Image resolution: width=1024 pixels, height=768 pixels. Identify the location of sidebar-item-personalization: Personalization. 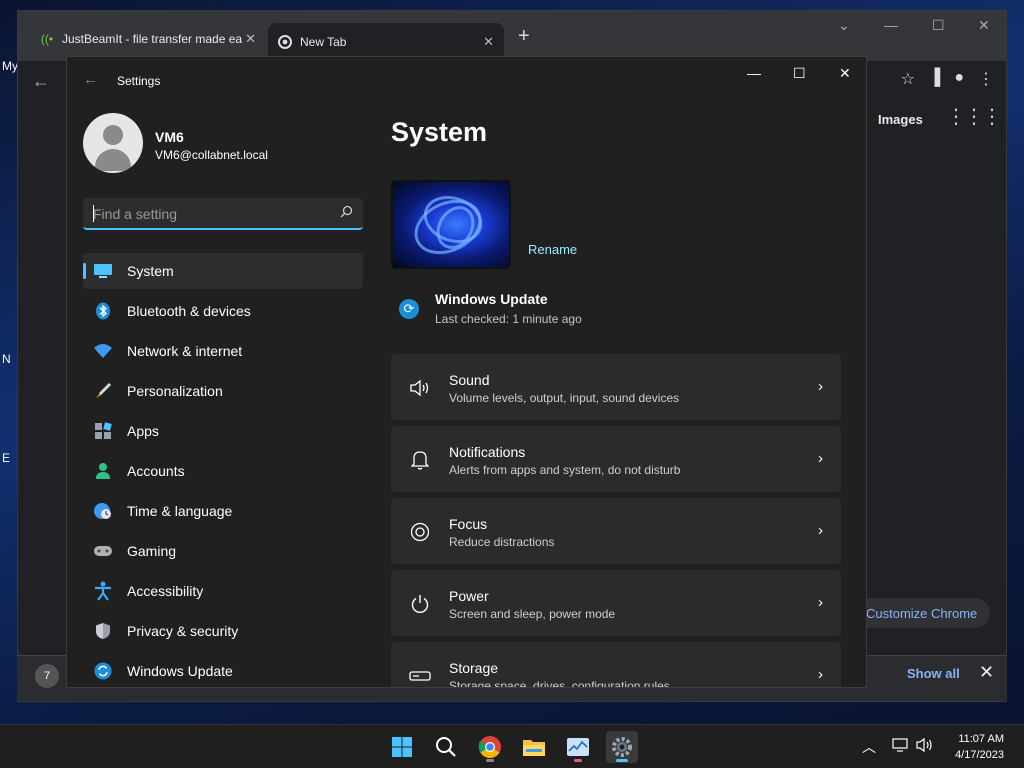
(223, 391).